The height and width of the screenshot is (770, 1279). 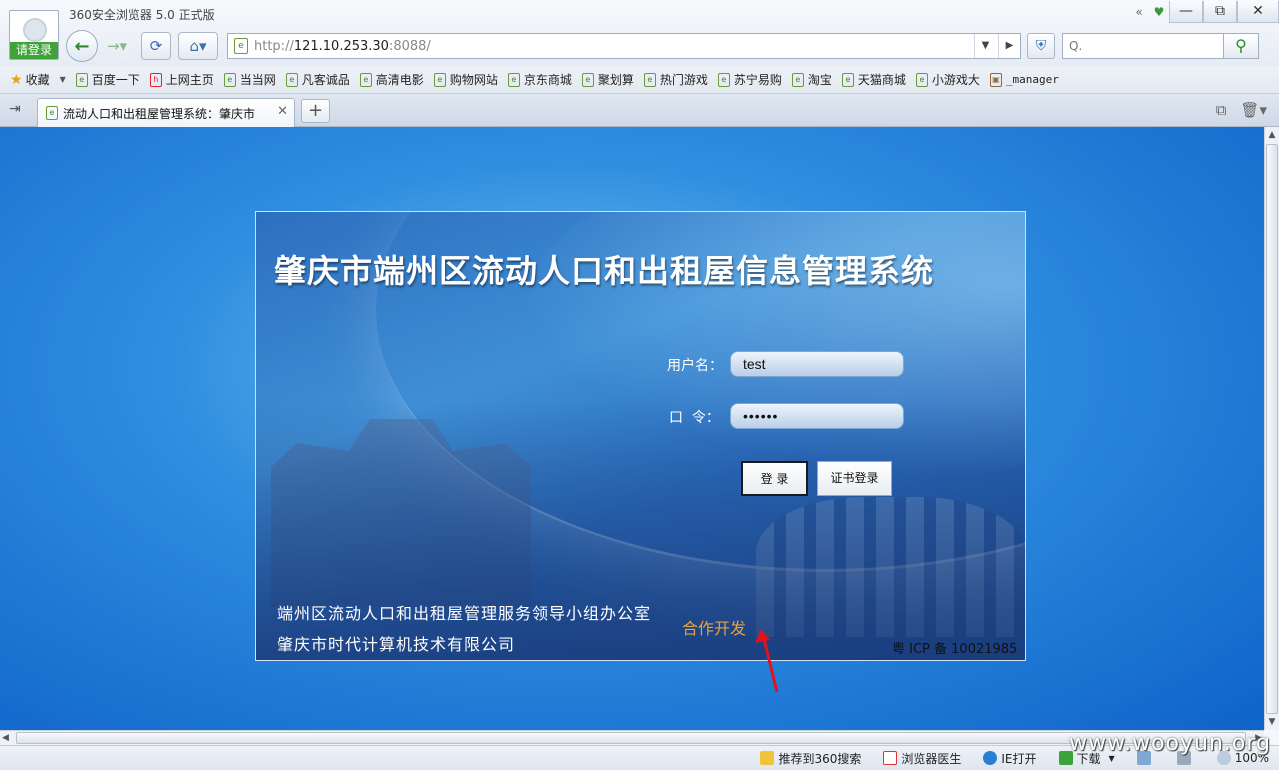 What do you see at coordinates (282, 111) in the screenshot?
I see `tab-close-icon: ✕` at bounding box center [282, 111].